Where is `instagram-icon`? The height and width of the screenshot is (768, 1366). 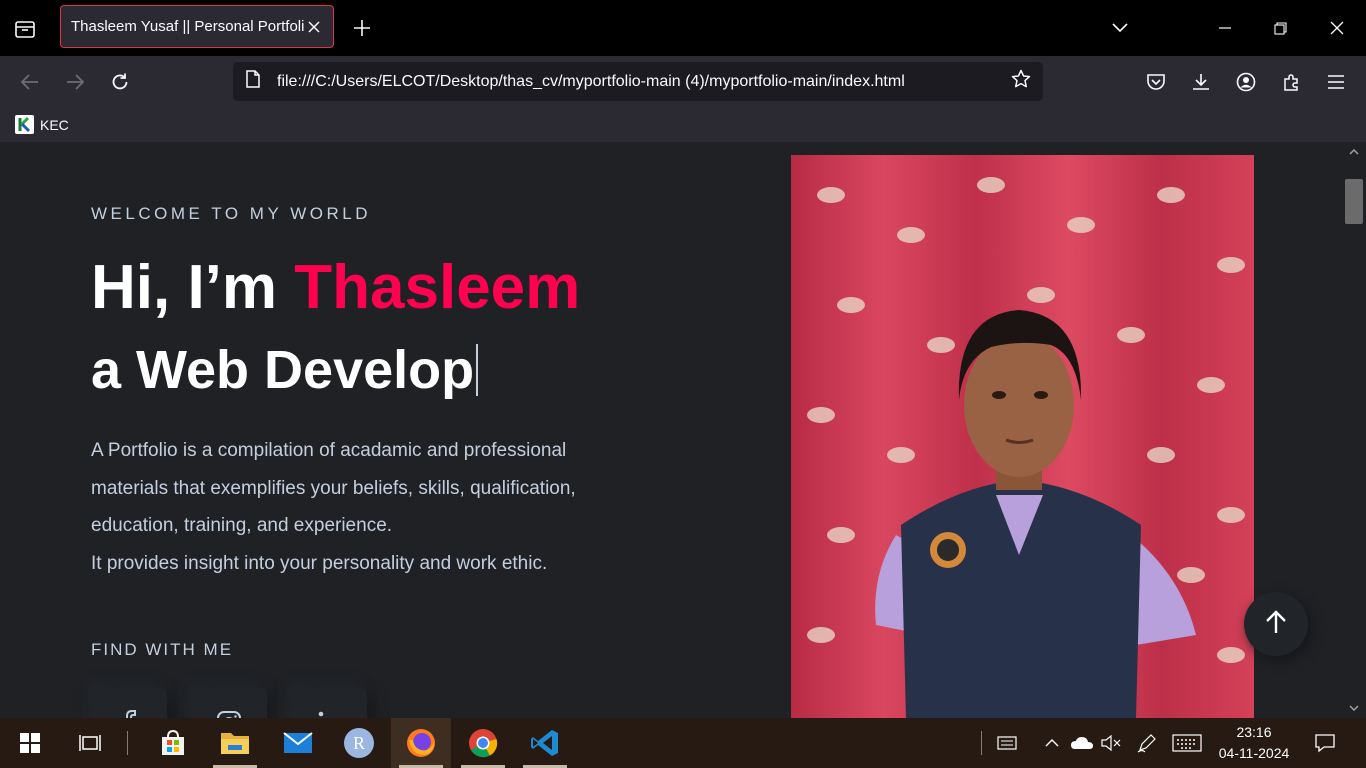
instagram-icon is located at coordinates (229, 714).